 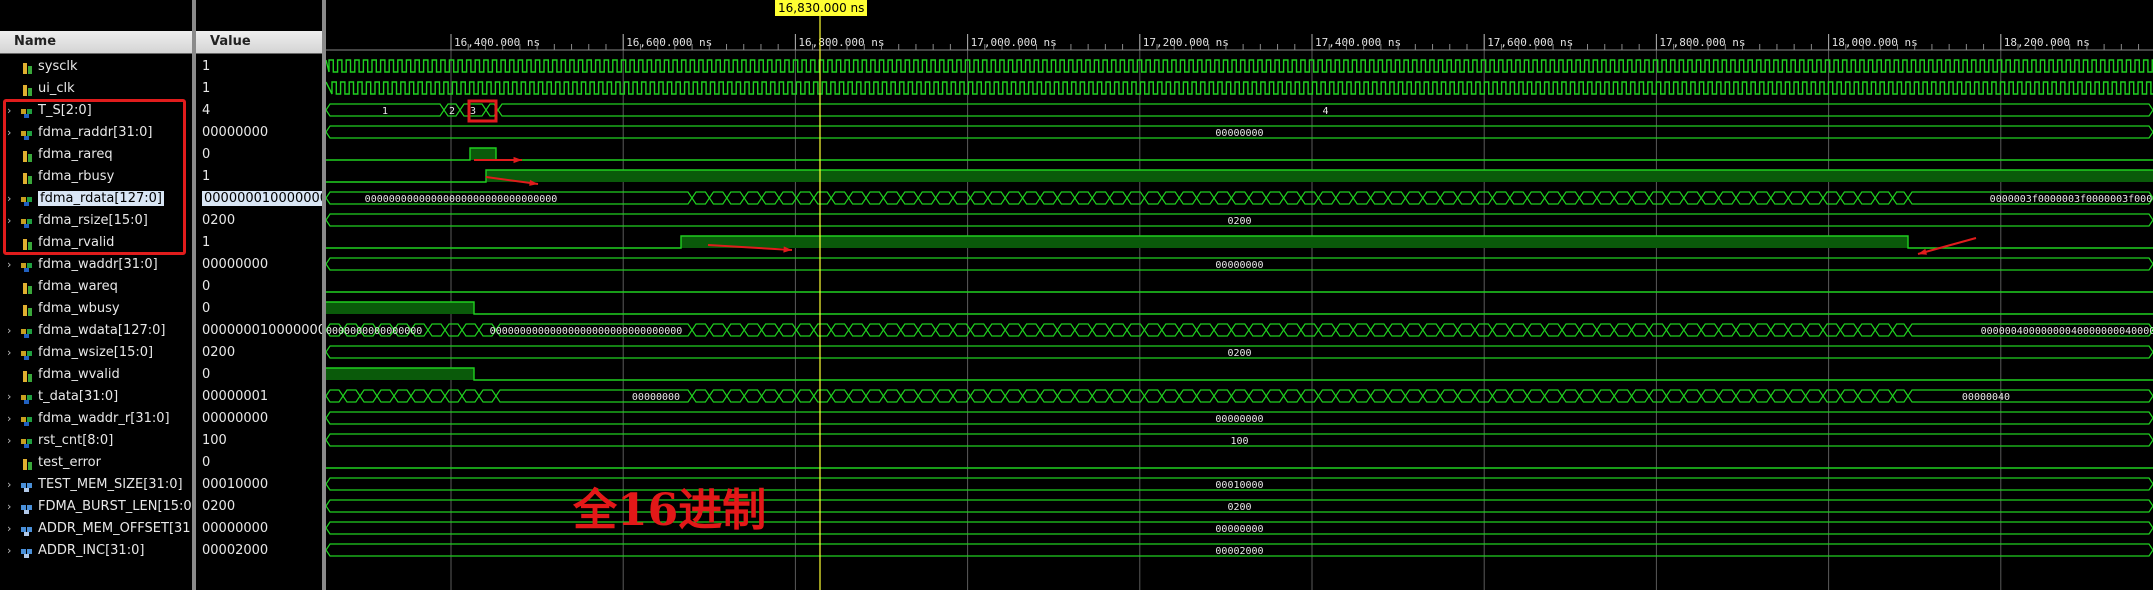 I want to click on value-row-fdma_waddr_r: 00000000, so click(x=260, y=419).